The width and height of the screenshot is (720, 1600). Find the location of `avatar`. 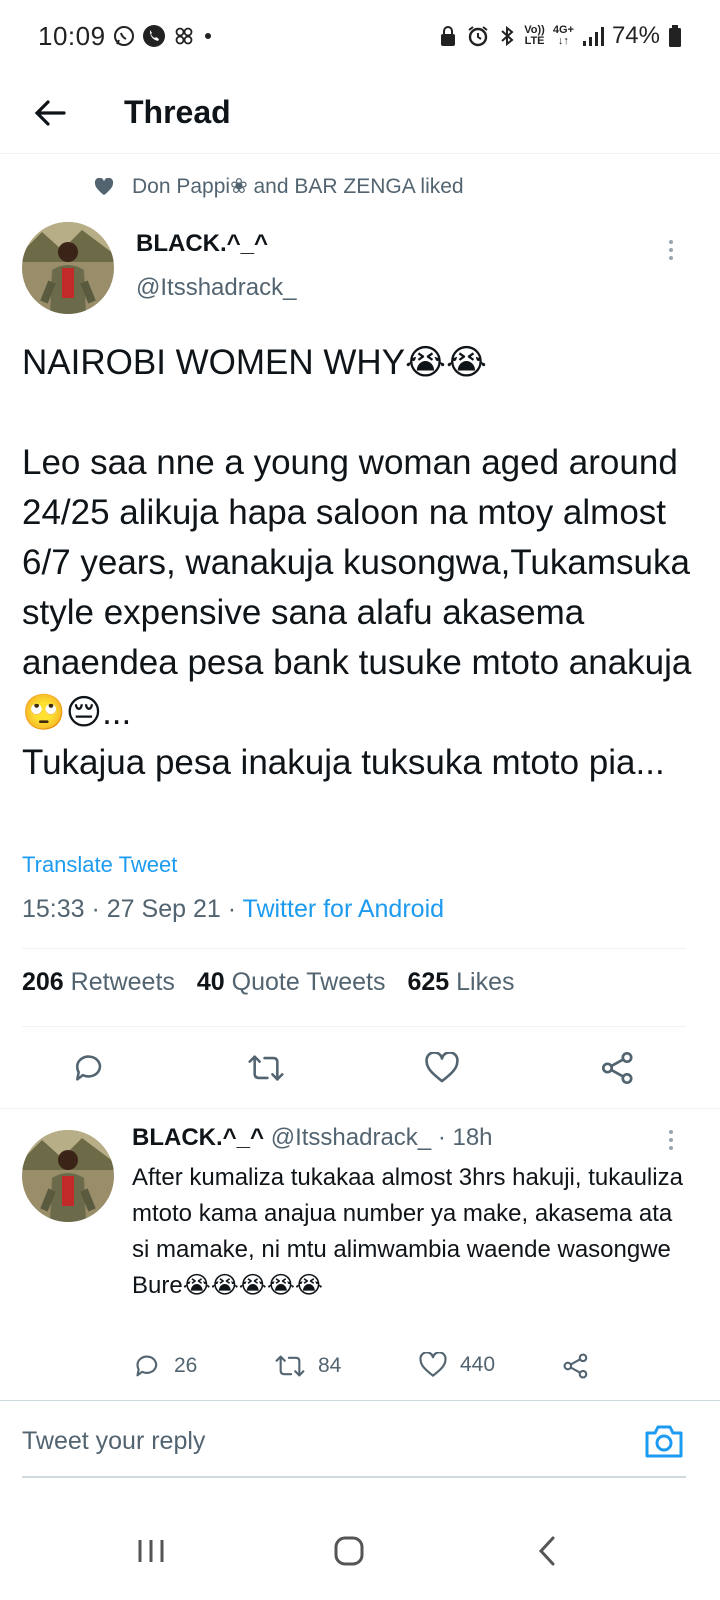

avatar is located at coordinates (68, 268).